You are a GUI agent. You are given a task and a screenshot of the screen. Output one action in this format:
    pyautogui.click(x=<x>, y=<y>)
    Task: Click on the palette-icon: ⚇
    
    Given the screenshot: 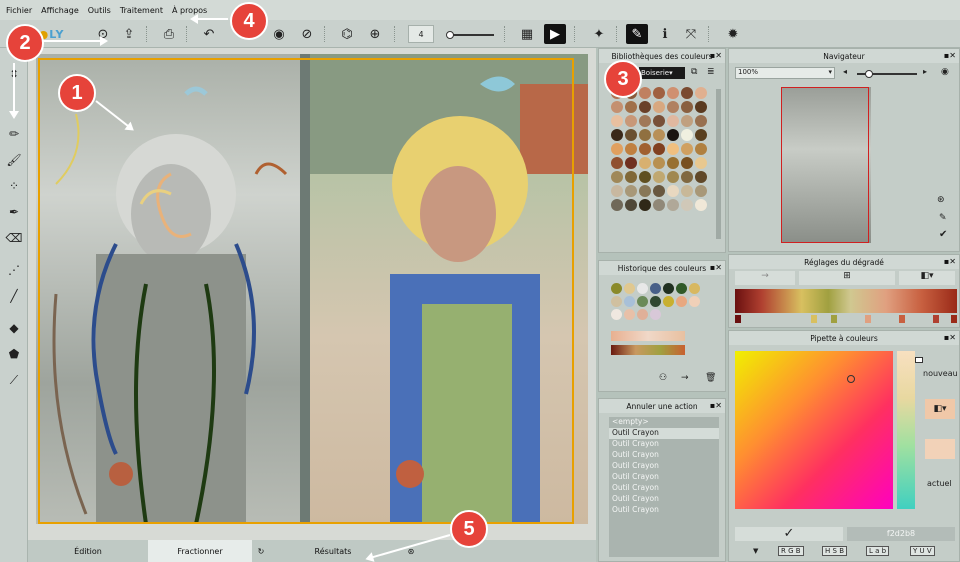 What is the action you would take?
    pyautogui.click(x=663, y=378)
    